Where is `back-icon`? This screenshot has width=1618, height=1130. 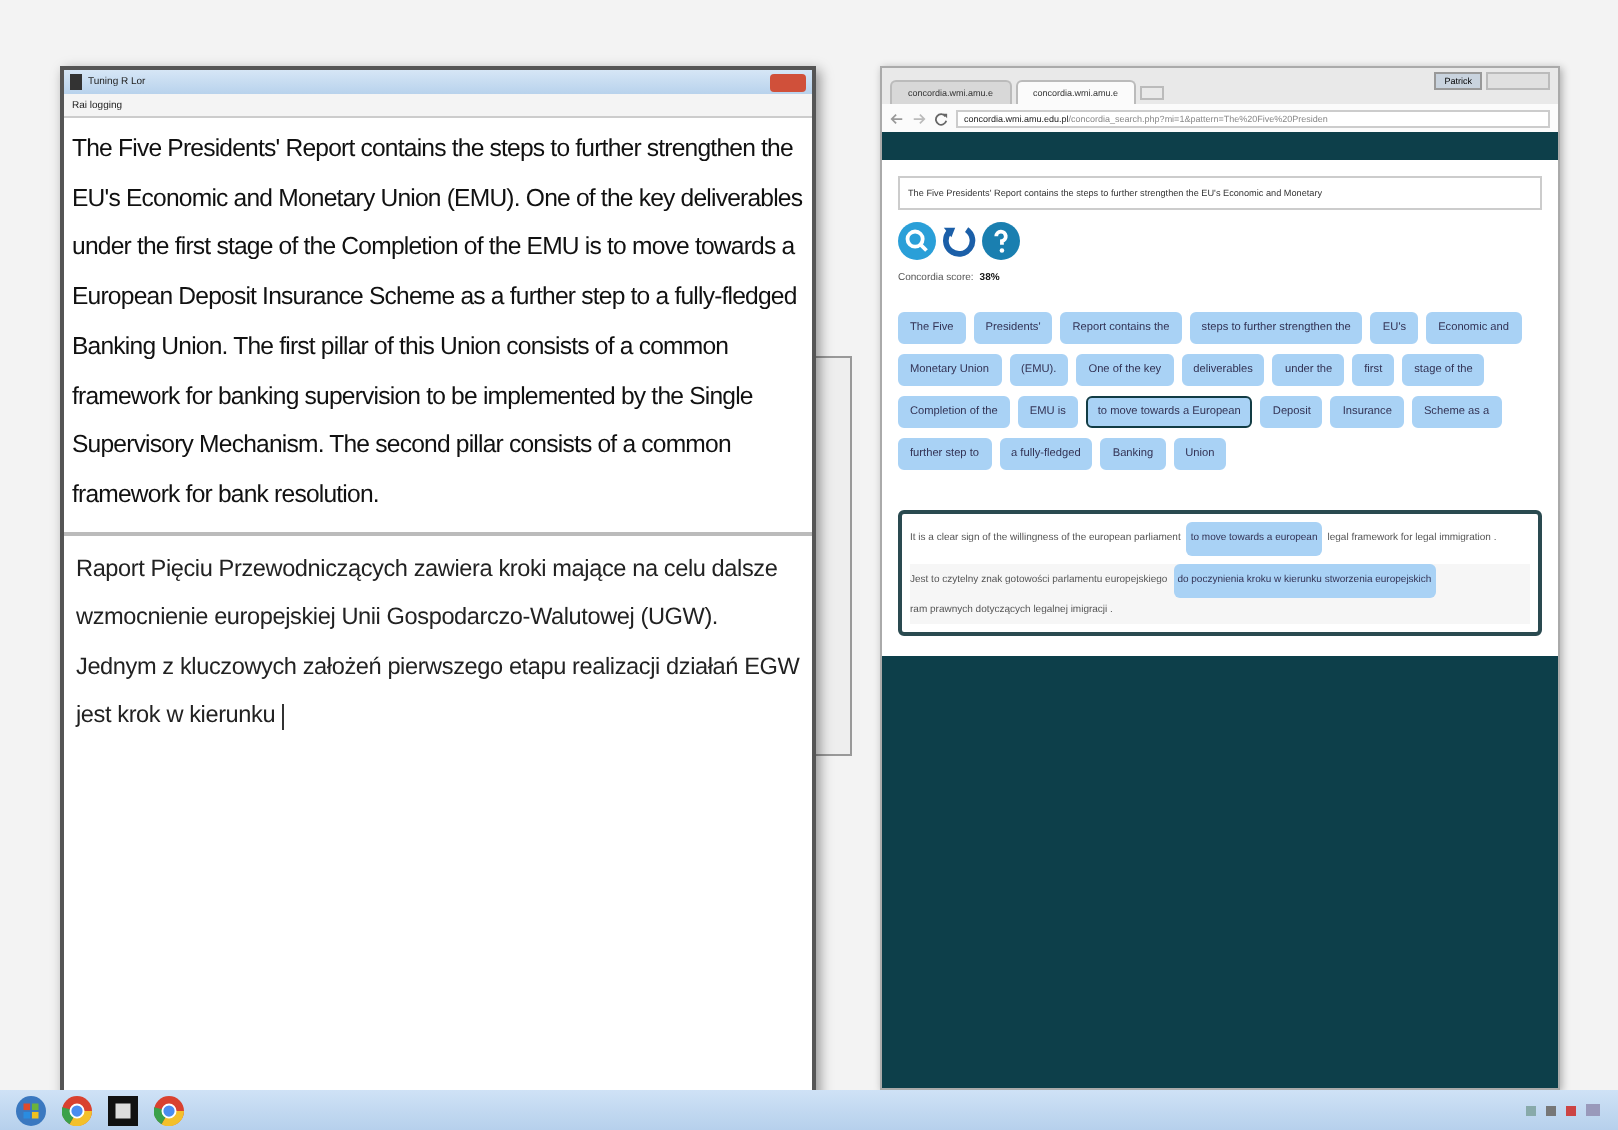
back-icon is located at coordinates (897, 118).